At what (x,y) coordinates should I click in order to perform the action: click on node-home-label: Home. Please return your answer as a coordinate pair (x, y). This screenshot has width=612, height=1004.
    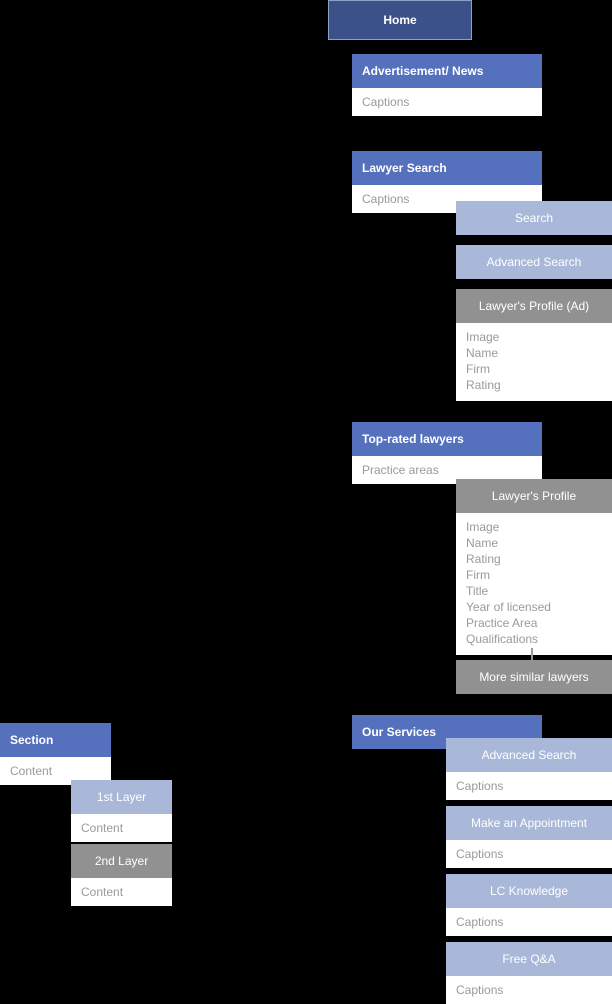
    Looking at the image, I should click on (400, 20).